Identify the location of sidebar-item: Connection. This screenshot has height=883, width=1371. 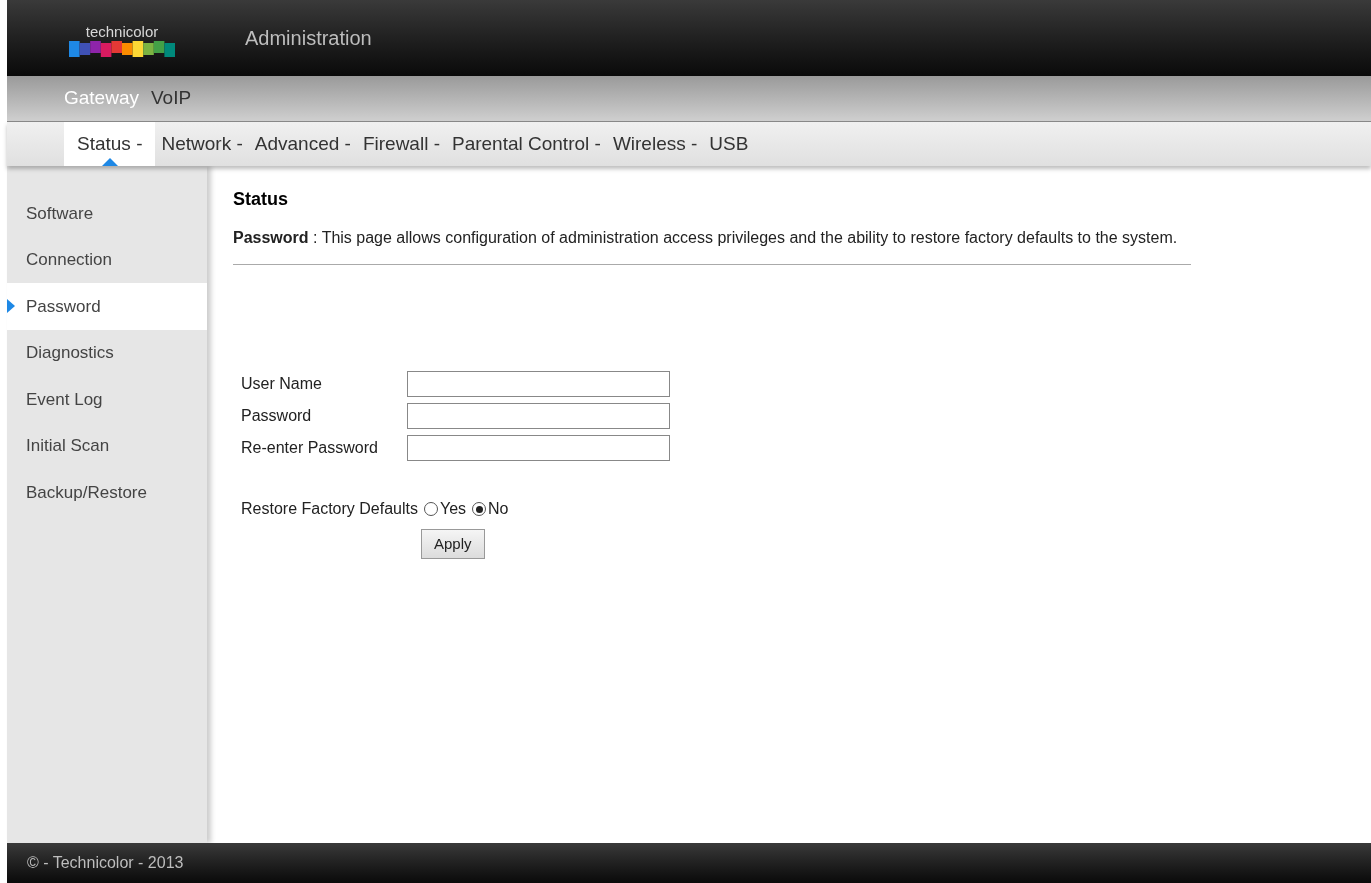
(107, 259).